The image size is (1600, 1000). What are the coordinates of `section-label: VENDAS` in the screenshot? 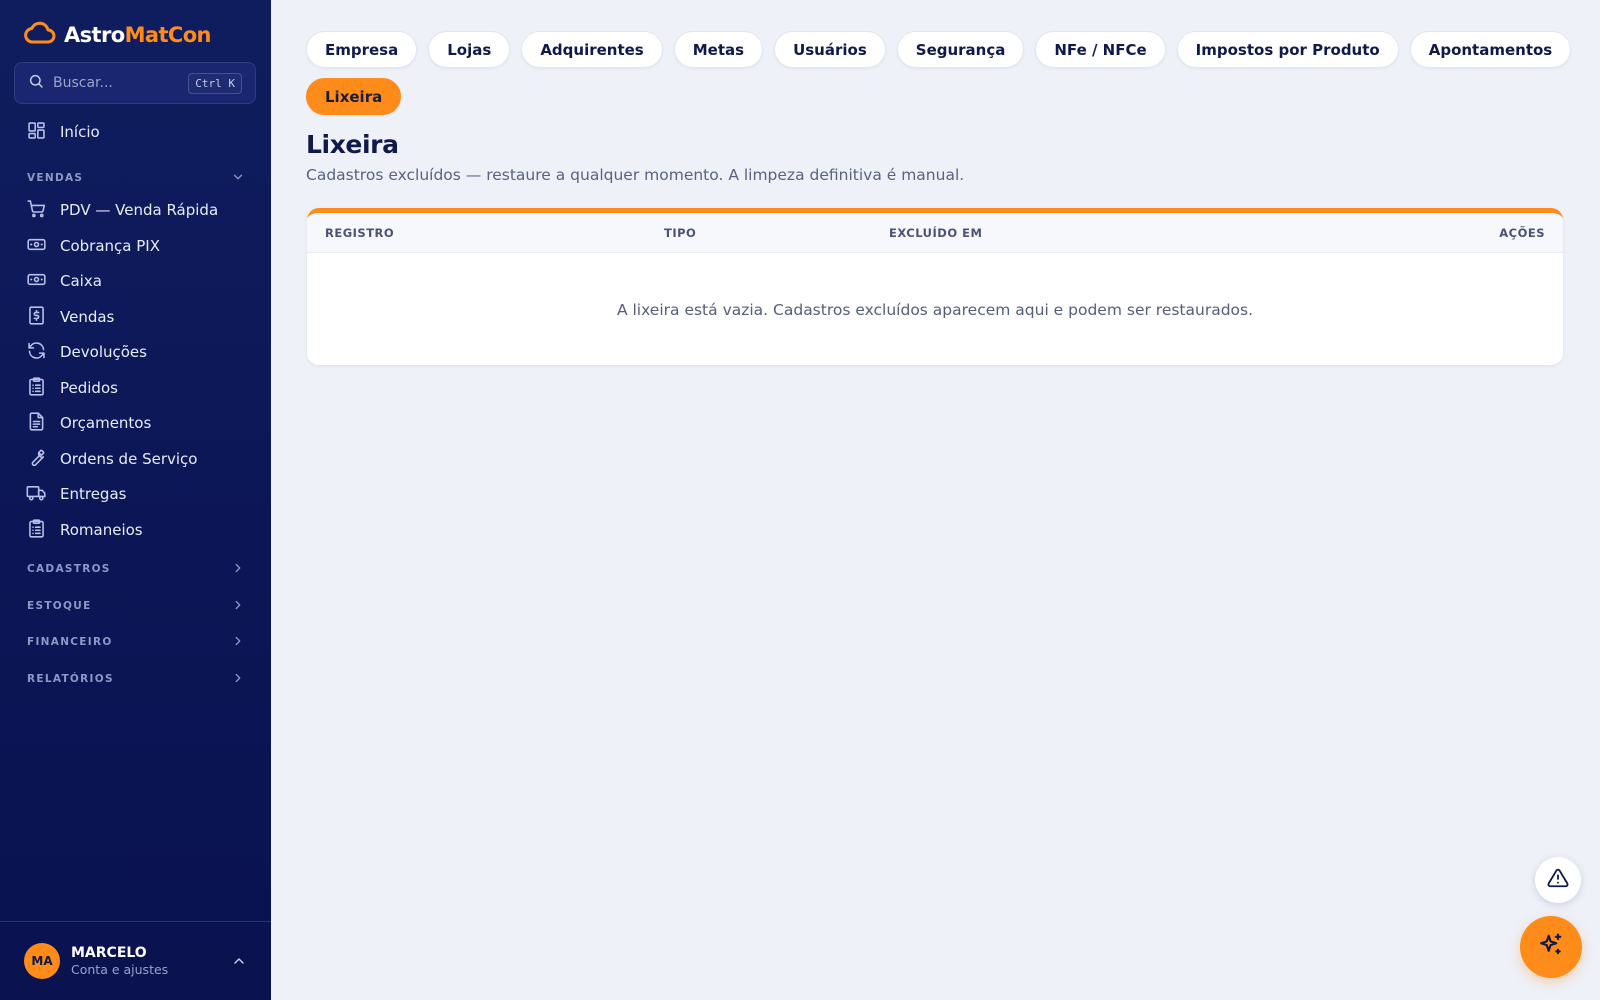 It's located at (55, 178).